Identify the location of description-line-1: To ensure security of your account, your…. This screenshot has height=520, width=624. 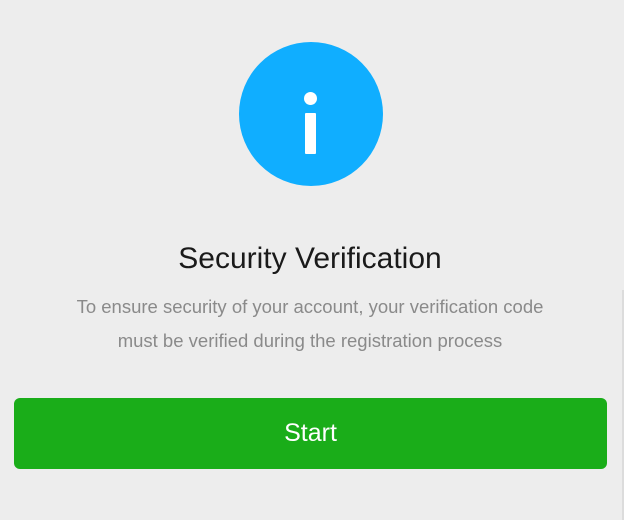
(310, 306).